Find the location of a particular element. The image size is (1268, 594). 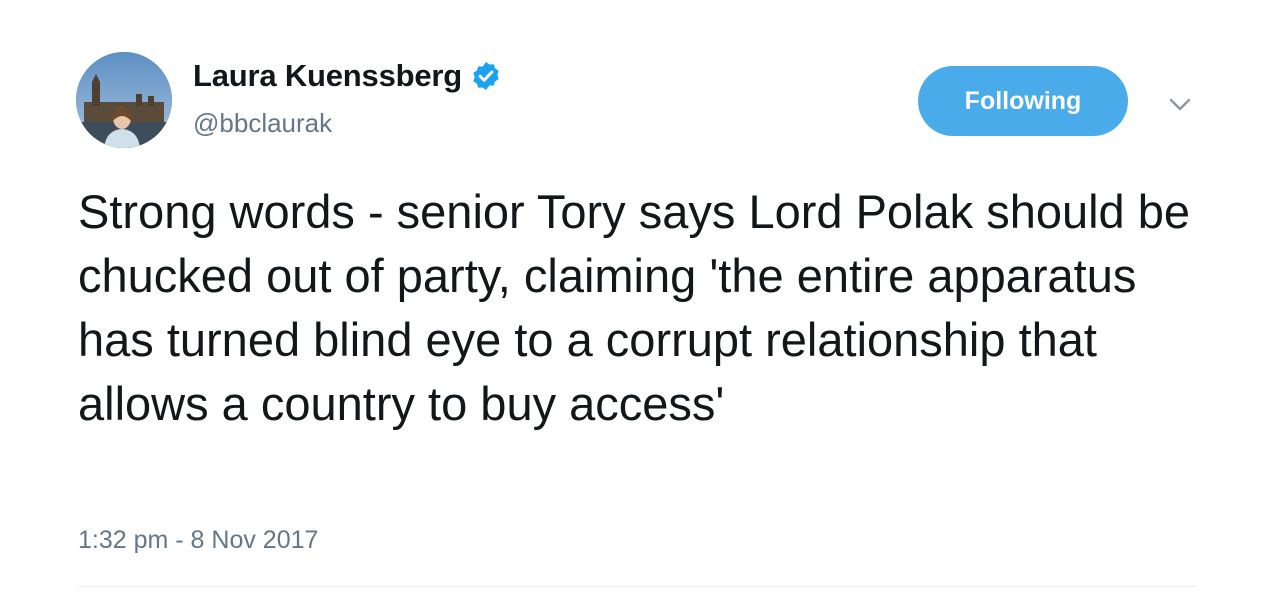

divider is located at coordinates (637, 586).